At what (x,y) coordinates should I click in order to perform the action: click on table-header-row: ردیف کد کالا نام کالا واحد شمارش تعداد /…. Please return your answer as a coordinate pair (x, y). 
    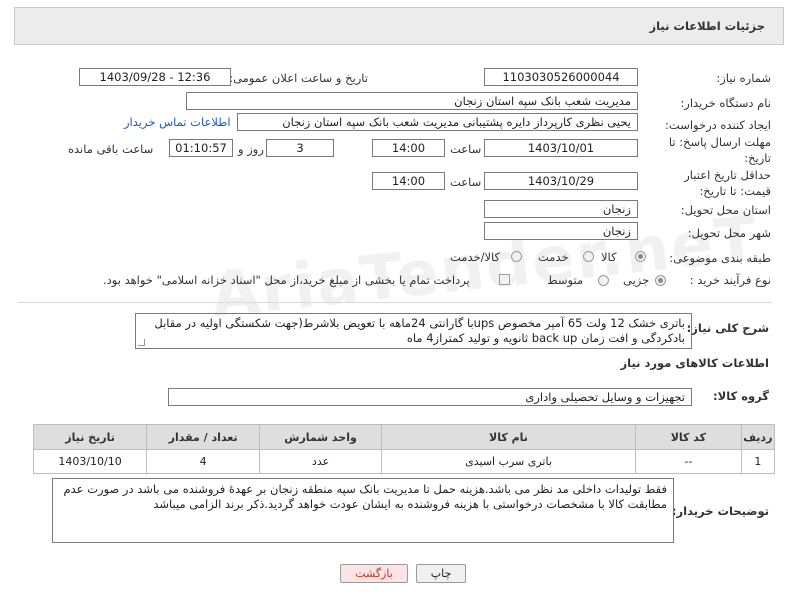
    Looking at the image, I should click on (404, 437).